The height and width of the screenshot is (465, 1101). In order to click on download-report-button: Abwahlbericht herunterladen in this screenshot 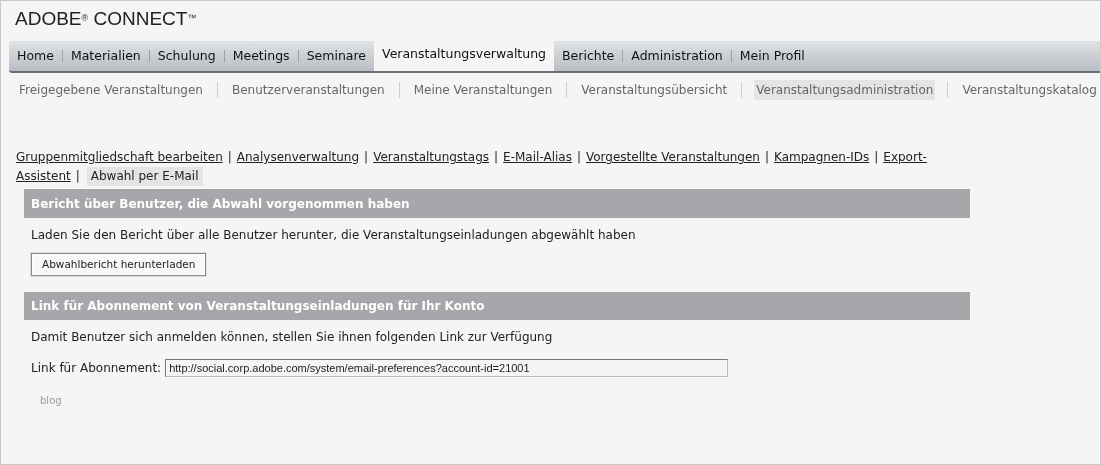, I will do `click(119, 264)`.